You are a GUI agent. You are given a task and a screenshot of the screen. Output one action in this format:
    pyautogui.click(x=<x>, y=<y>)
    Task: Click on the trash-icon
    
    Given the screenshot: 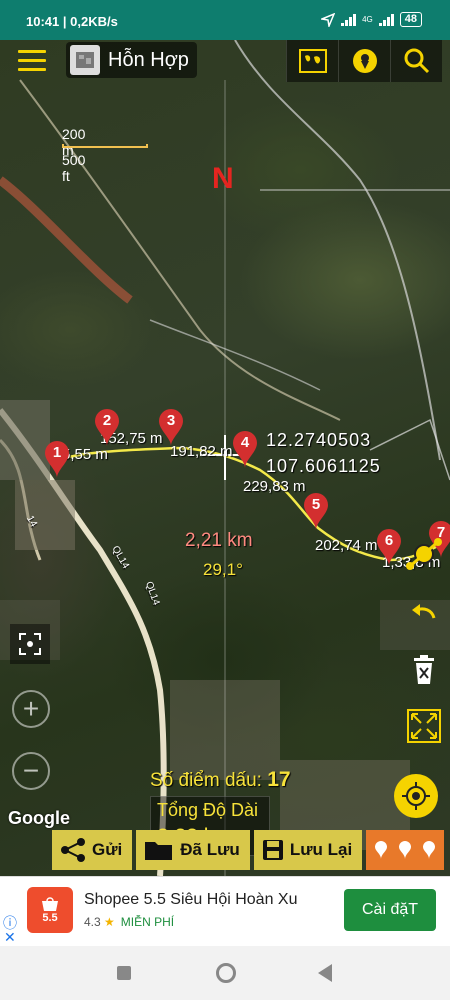 What is the action you would take?
    pyautogui.click(x=424, y=669)
    